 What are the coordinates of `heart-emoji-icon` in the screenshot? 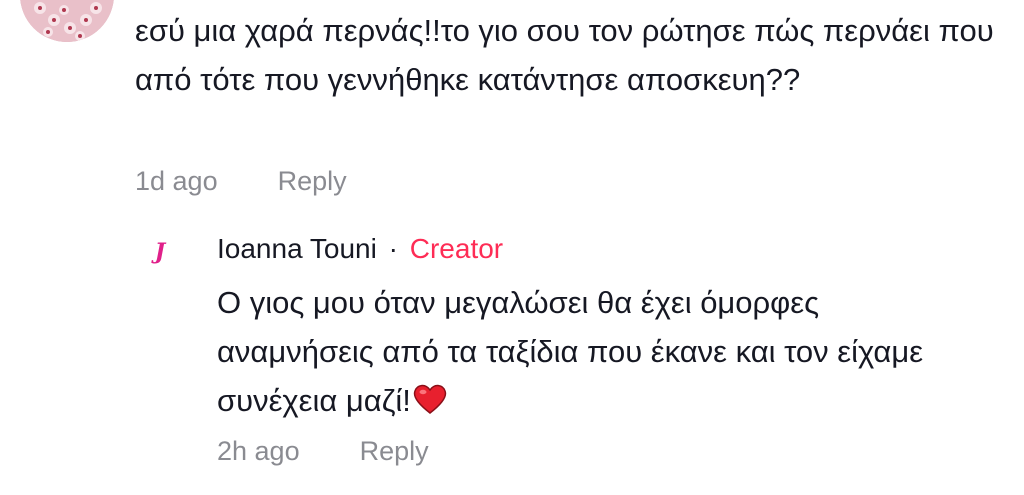 It's located at (430, 404).